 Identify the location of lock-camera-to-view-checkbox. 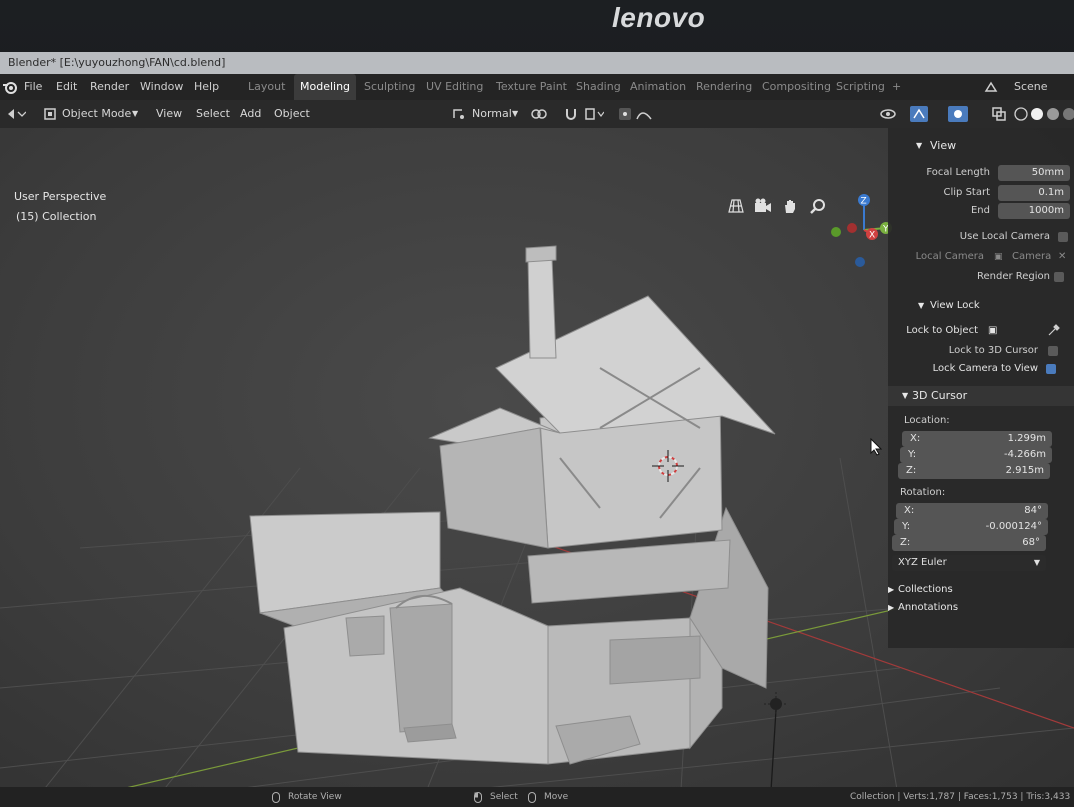
(1051, 369).